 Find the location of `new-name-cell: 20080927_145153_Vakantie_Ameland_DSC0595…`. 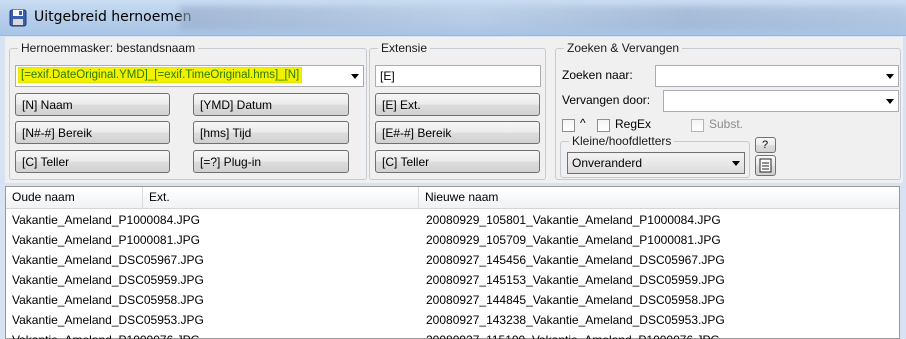

new-name-cell: 20080927_145153_Vakantie_Ameland_DSC0595… is located at coordinates (575, 280).